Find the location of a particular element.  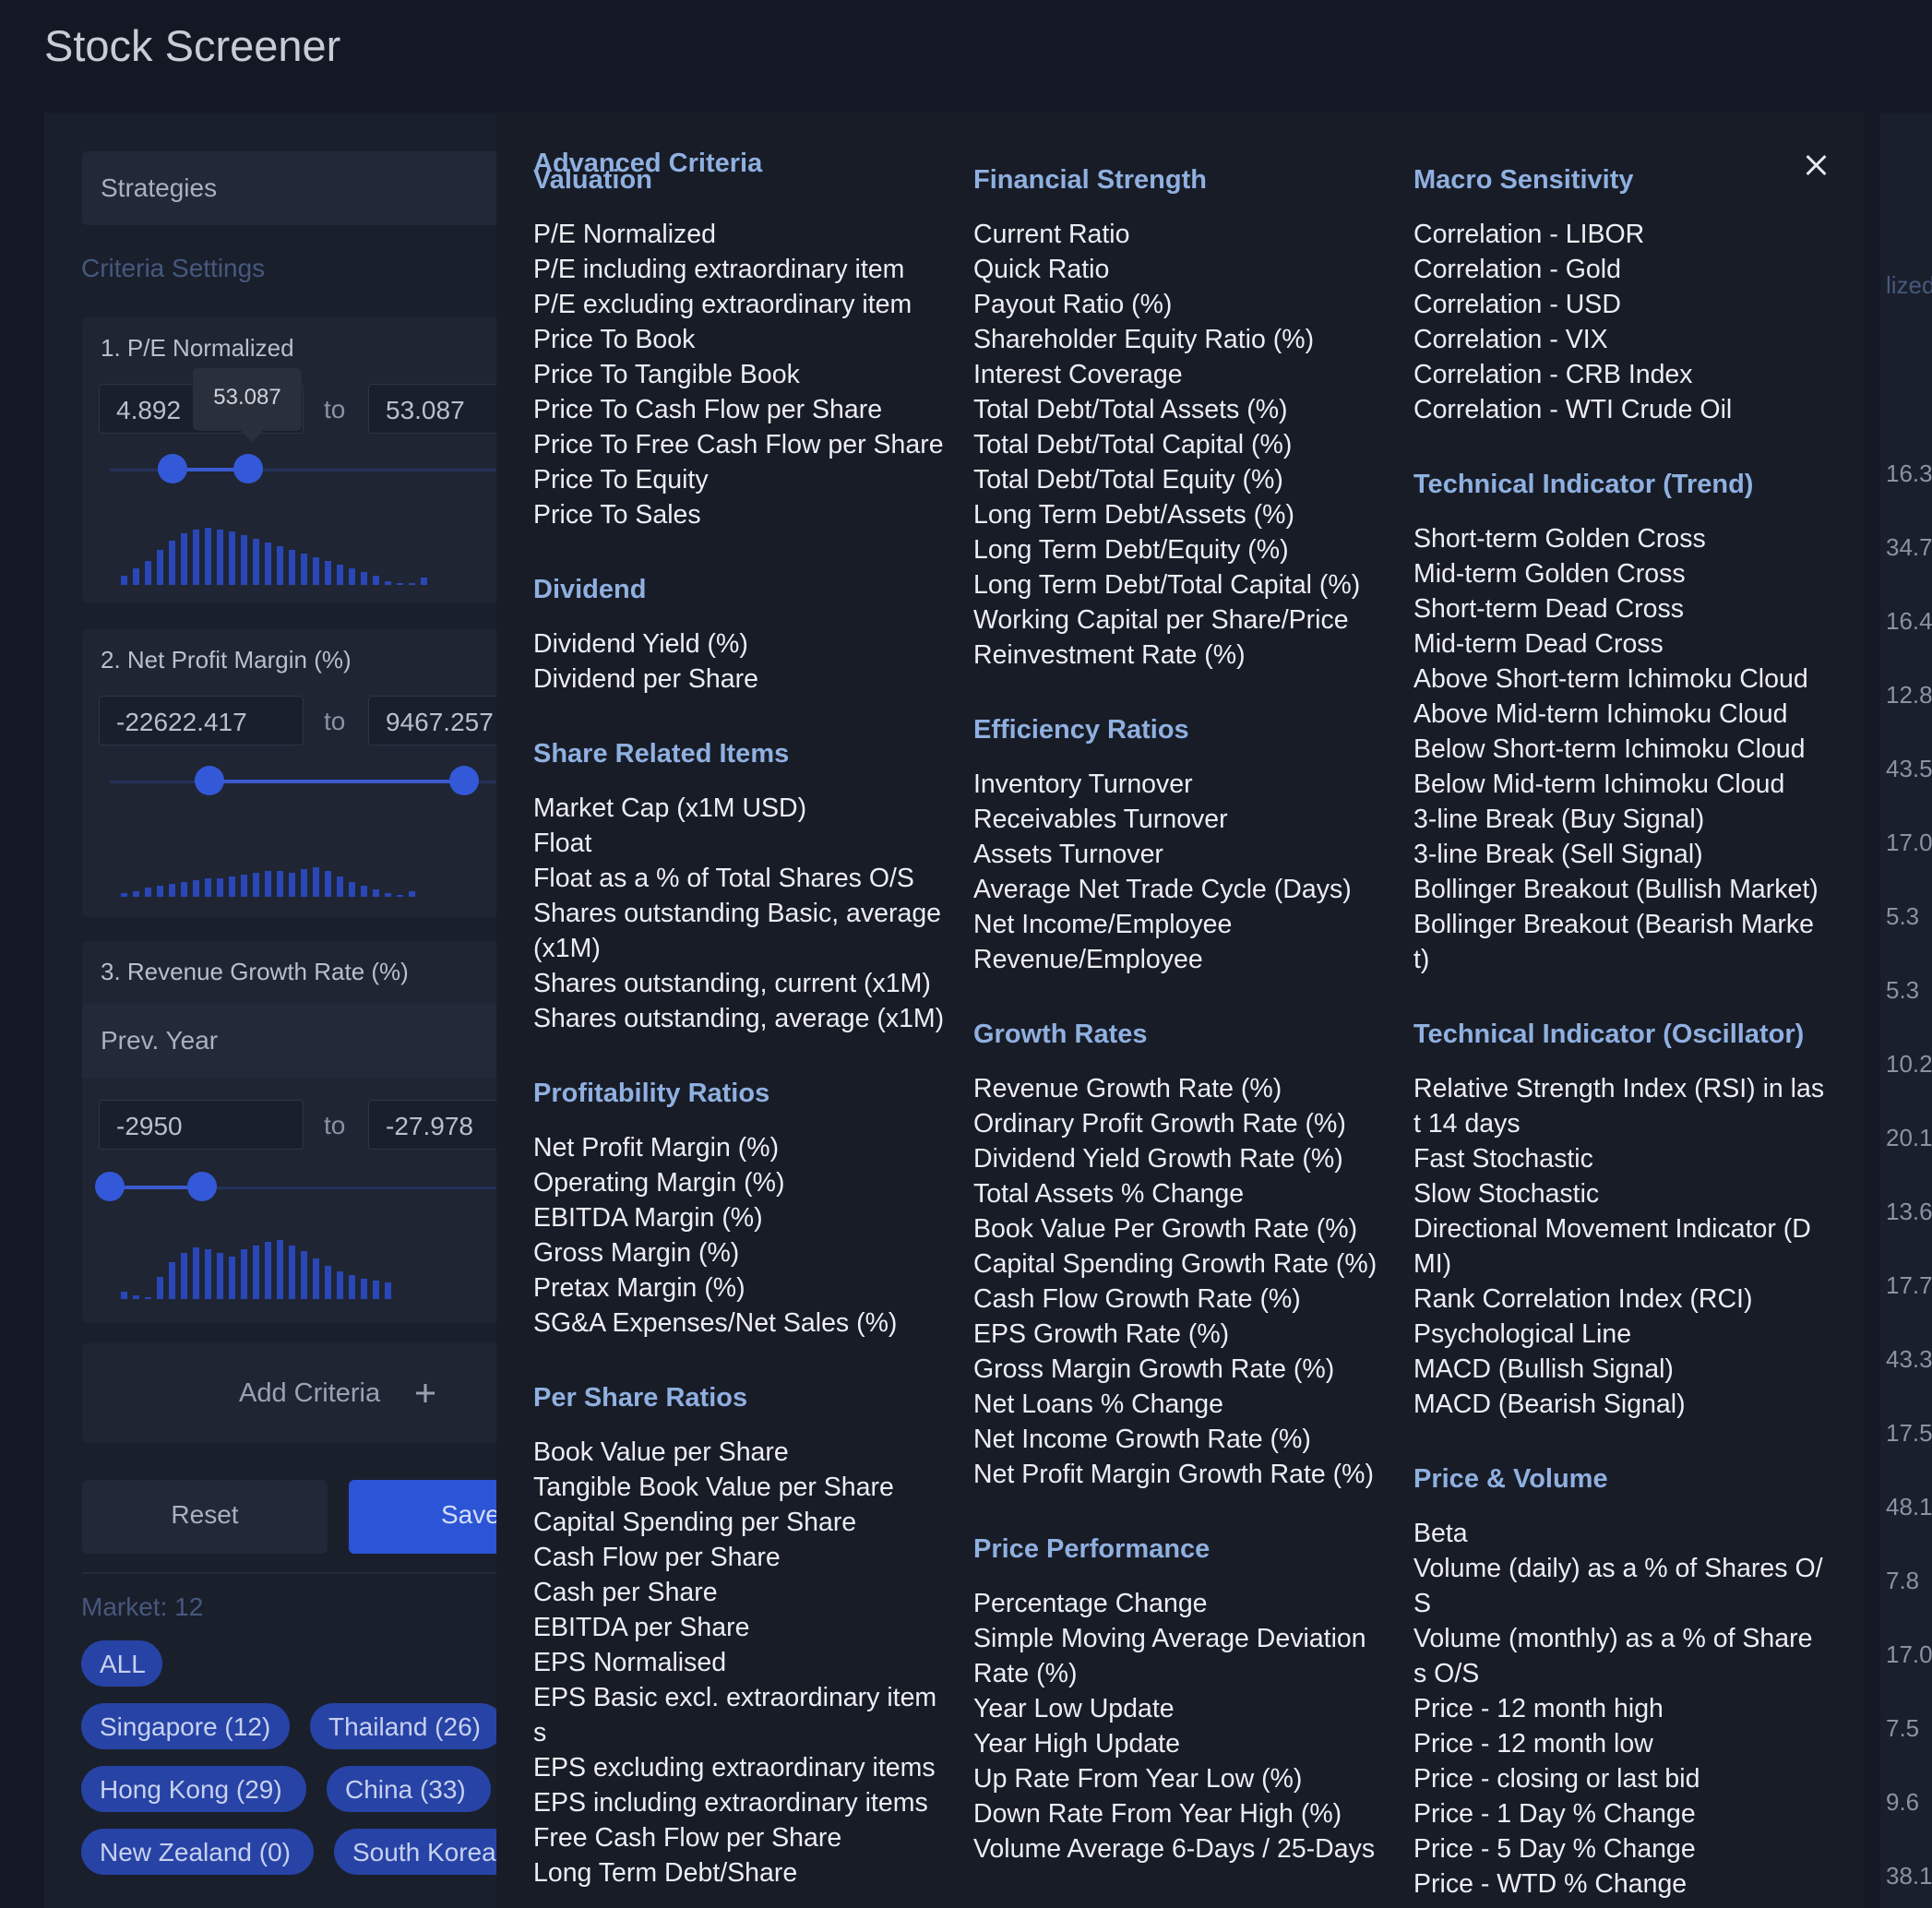

criteria-option: Mid-term Dead Cross is located at coordinates (1538, 644).